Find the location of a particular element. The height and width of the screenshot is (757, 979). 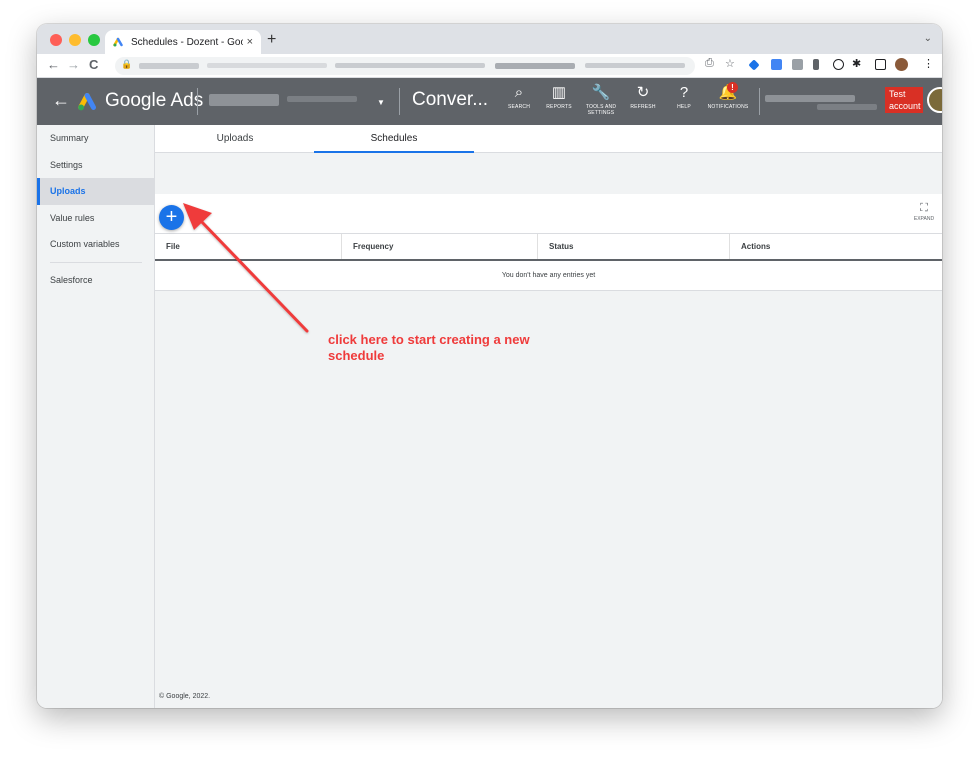

search-icon: ⌕ is located at coordinates (519, 92).